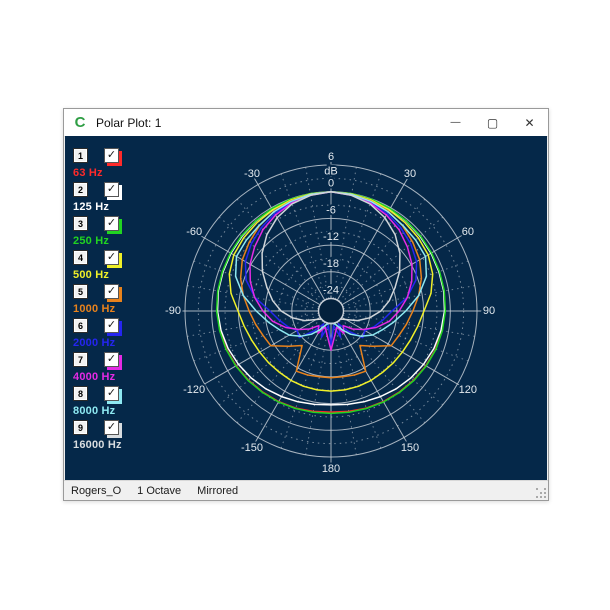  What do you see at coordinates (91, 207) in the screenshot?
I see `legend-frequency-label: 125 Hz` at bounding box center [91, 207].